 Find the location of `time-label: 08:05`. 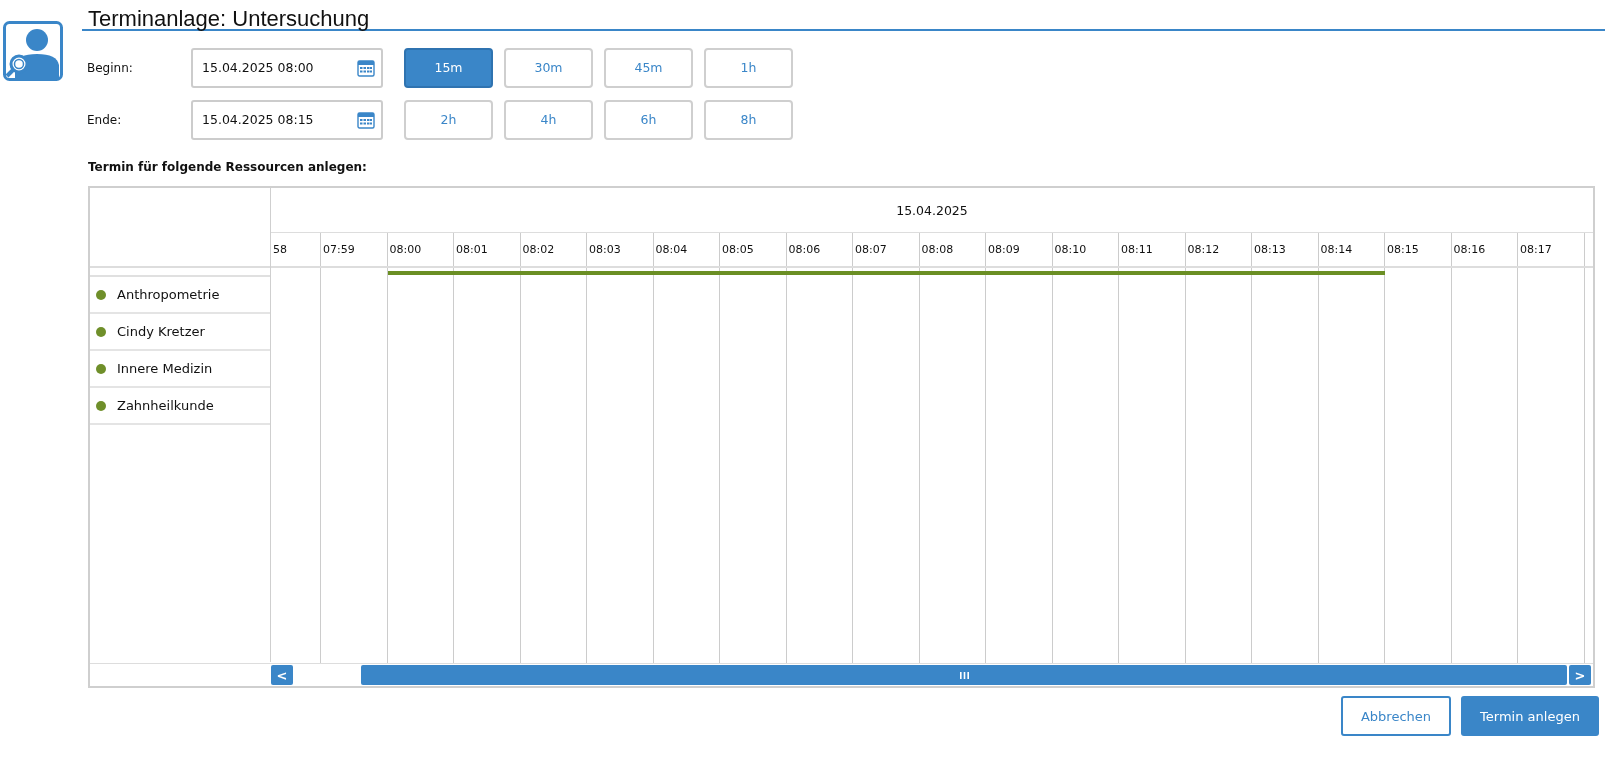

time-label: 08:05 is located at coordinates (738, 249).